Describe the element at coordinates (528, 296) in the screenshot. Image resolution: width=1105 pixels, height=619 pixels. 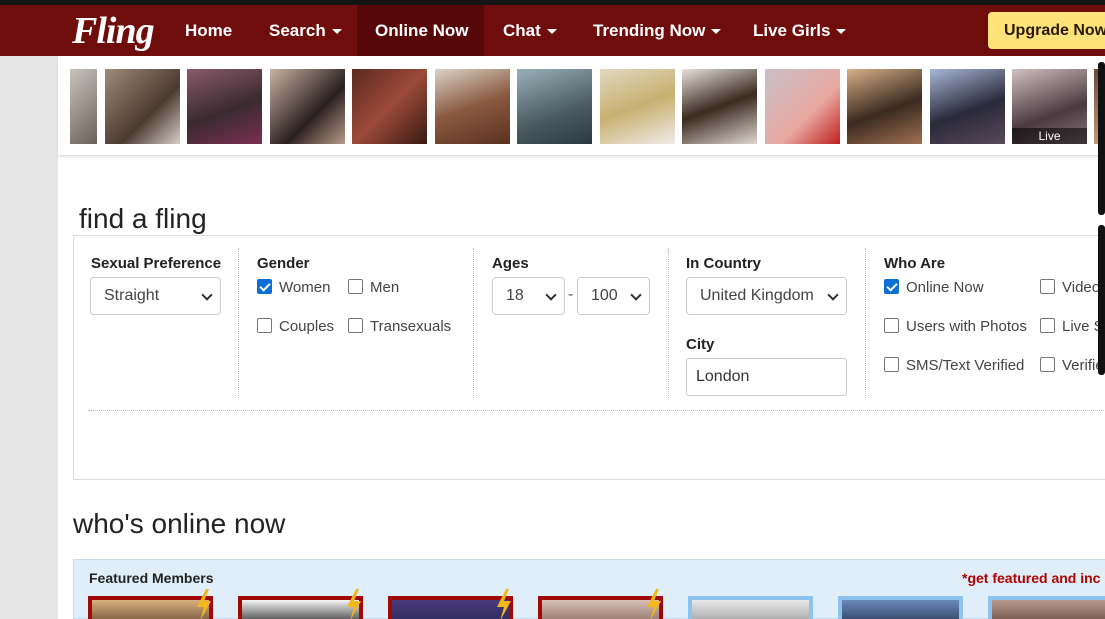
I see `age-min-select: 18` at that location.